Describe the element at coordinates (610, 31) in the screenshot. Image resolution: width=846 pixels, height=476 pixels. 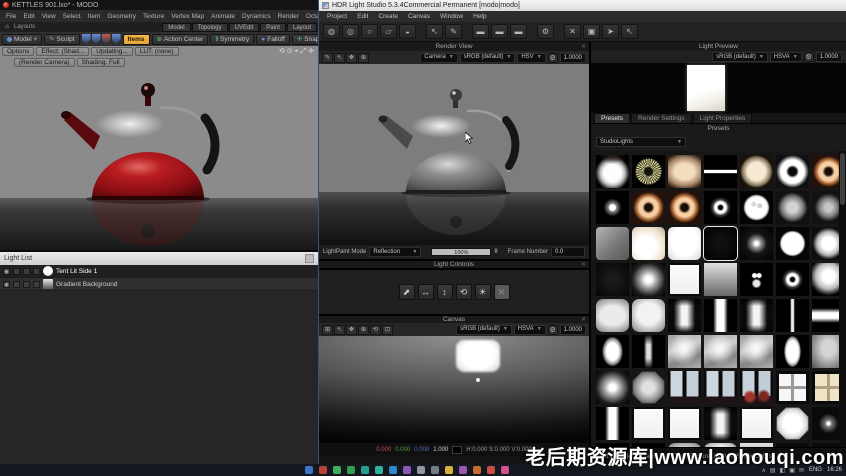
I see `move-arrow-icon: ➤` at that location.